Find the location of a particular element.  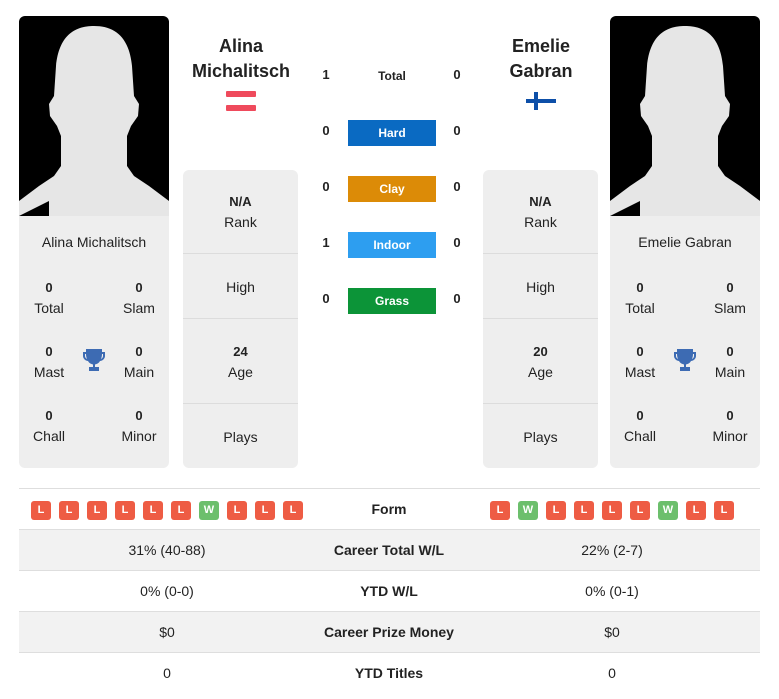

h2h-indoor-left: 1 is located at coordinates (326, 242).